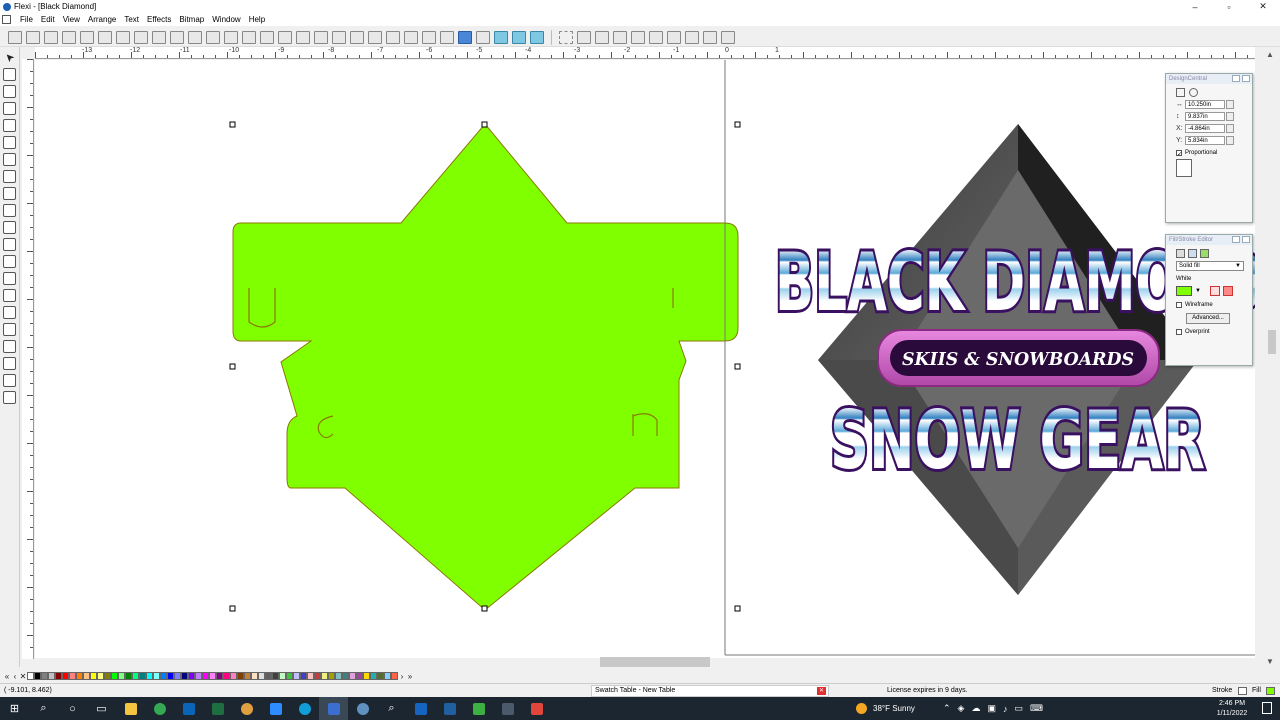 The image size is (1280, 720). Describe the element at coordinates (1204, 253) in the screenshot. I see `effect-mode-icon` at that location.